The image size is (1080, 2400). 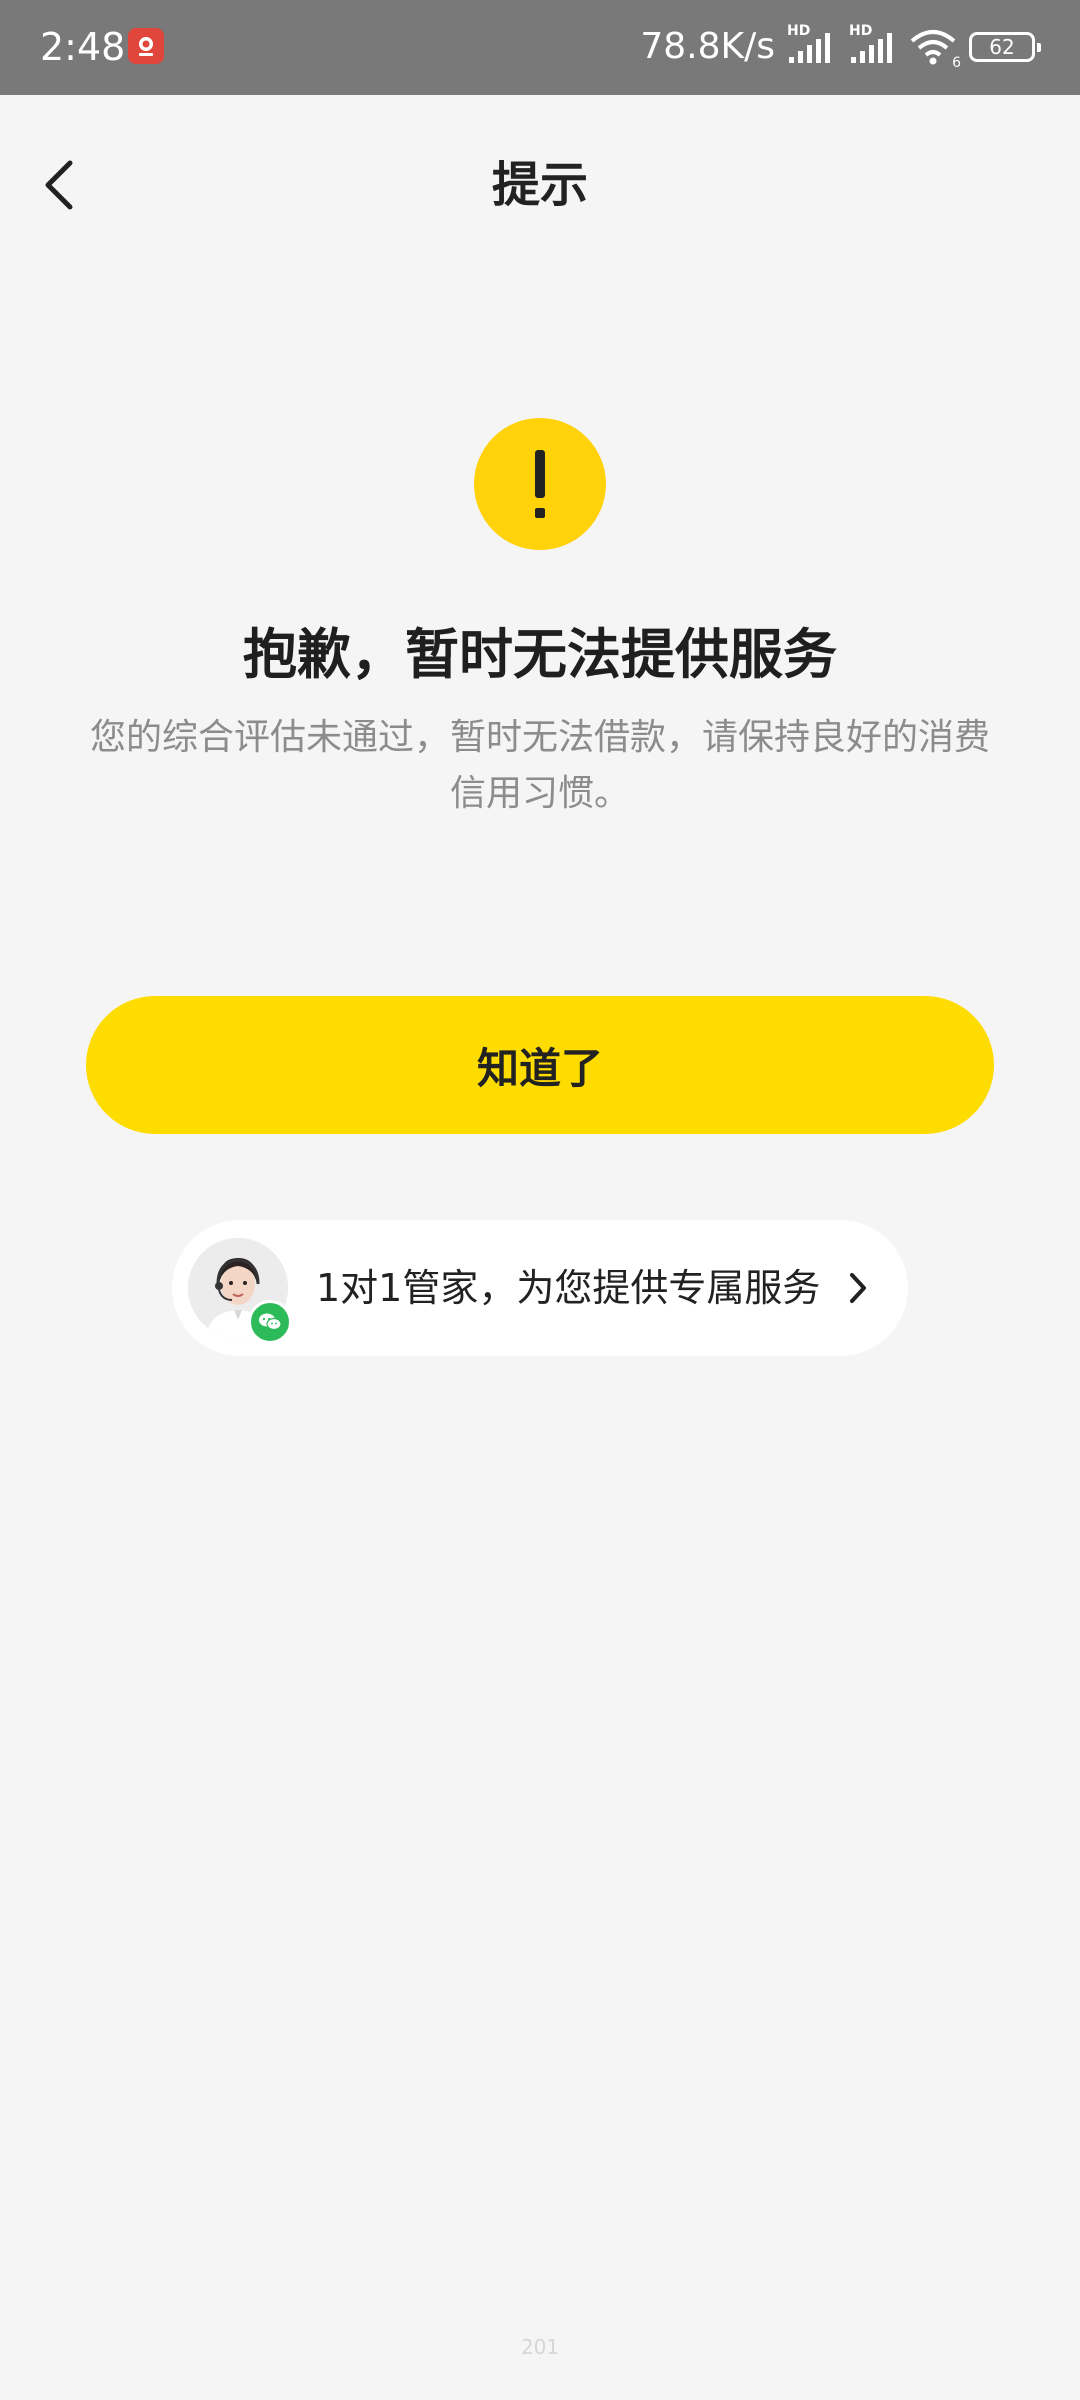 I want to click on wifi-icon: 6, so click(x=935, y=49).